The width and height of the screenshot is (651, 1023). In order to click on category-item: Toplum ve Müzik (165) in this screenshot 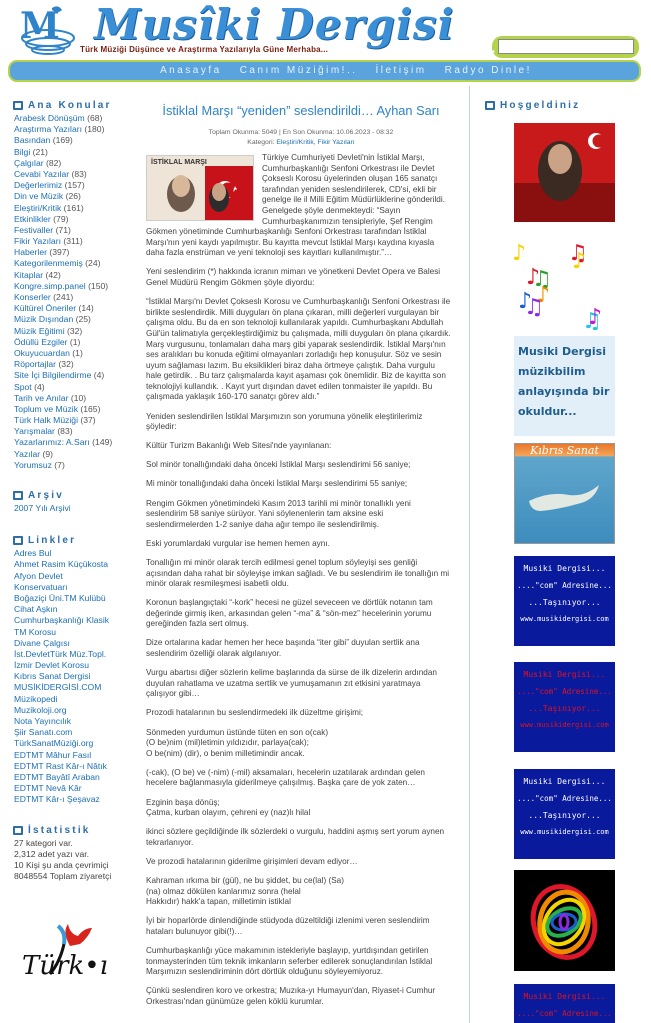, I will do `click(73, 409)`.